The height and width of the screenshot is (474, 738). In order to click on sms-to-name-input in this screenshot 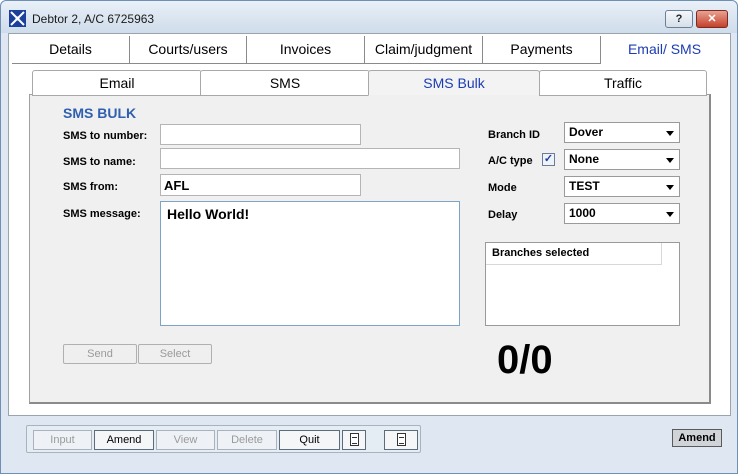, I will do `click(310, 158)`.